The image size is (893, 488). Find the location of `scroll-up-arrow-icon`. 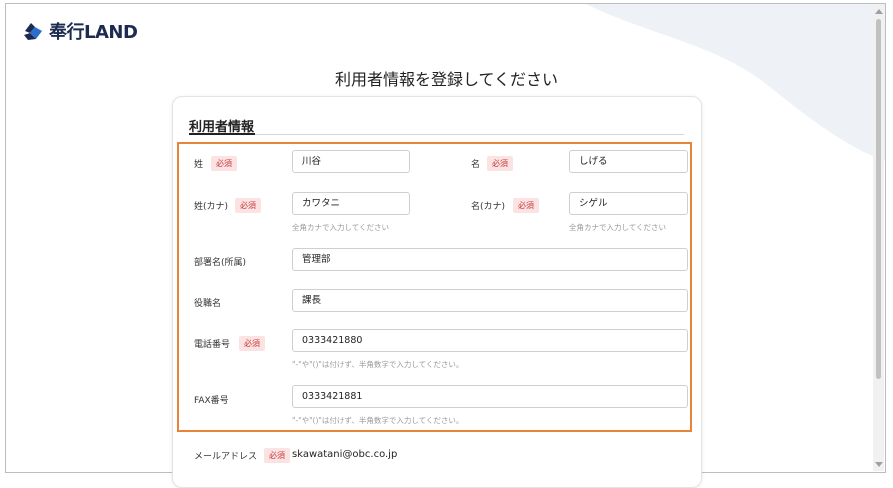

scroll-up-arrow-icon is located at coordinates (879, 11).